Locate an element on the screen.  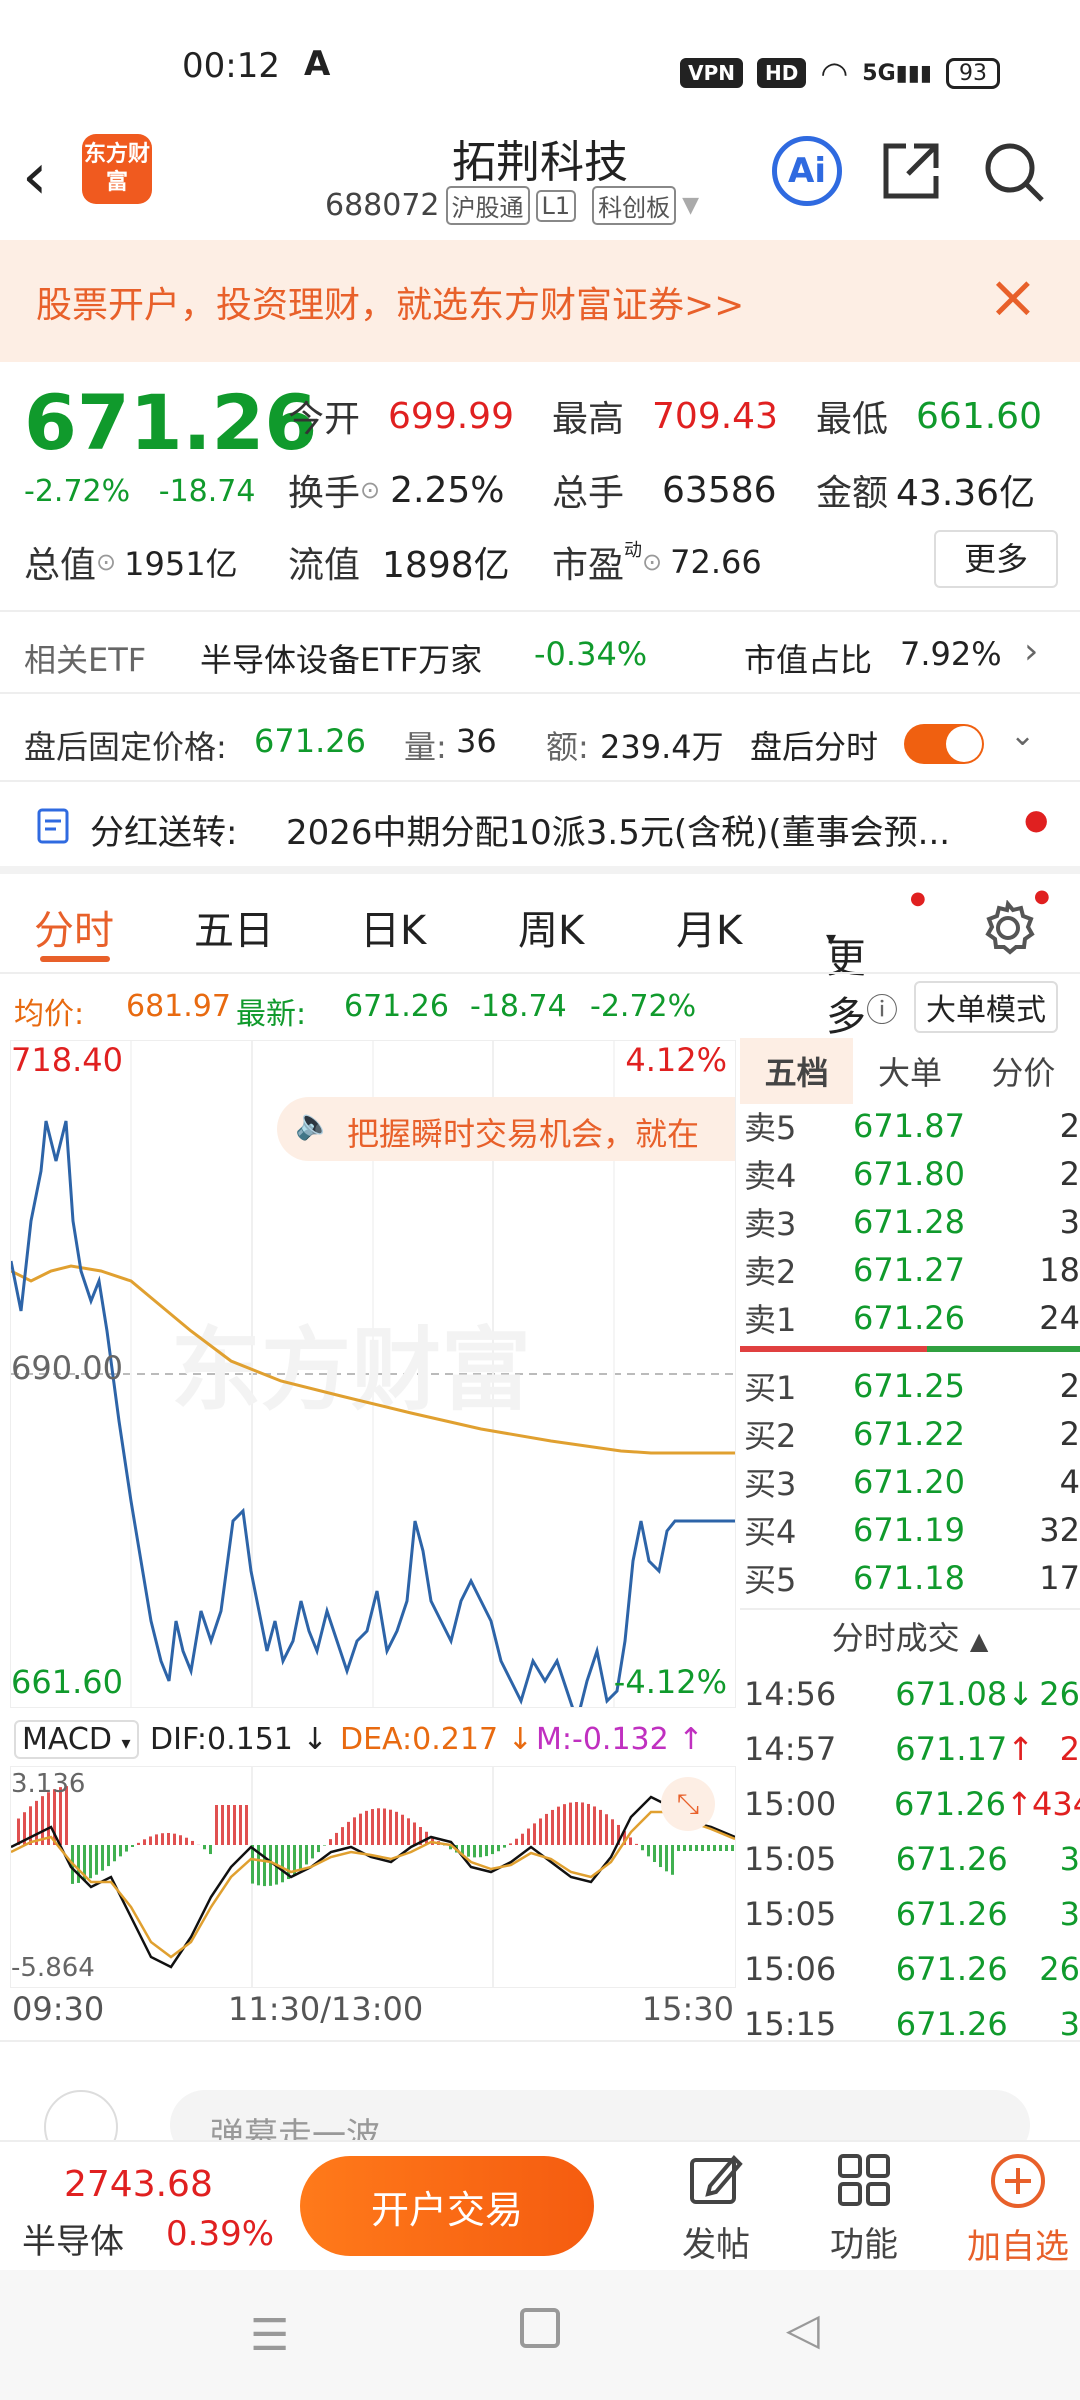
tag-star-market: 科创板 is located at coordinates (634, 205).